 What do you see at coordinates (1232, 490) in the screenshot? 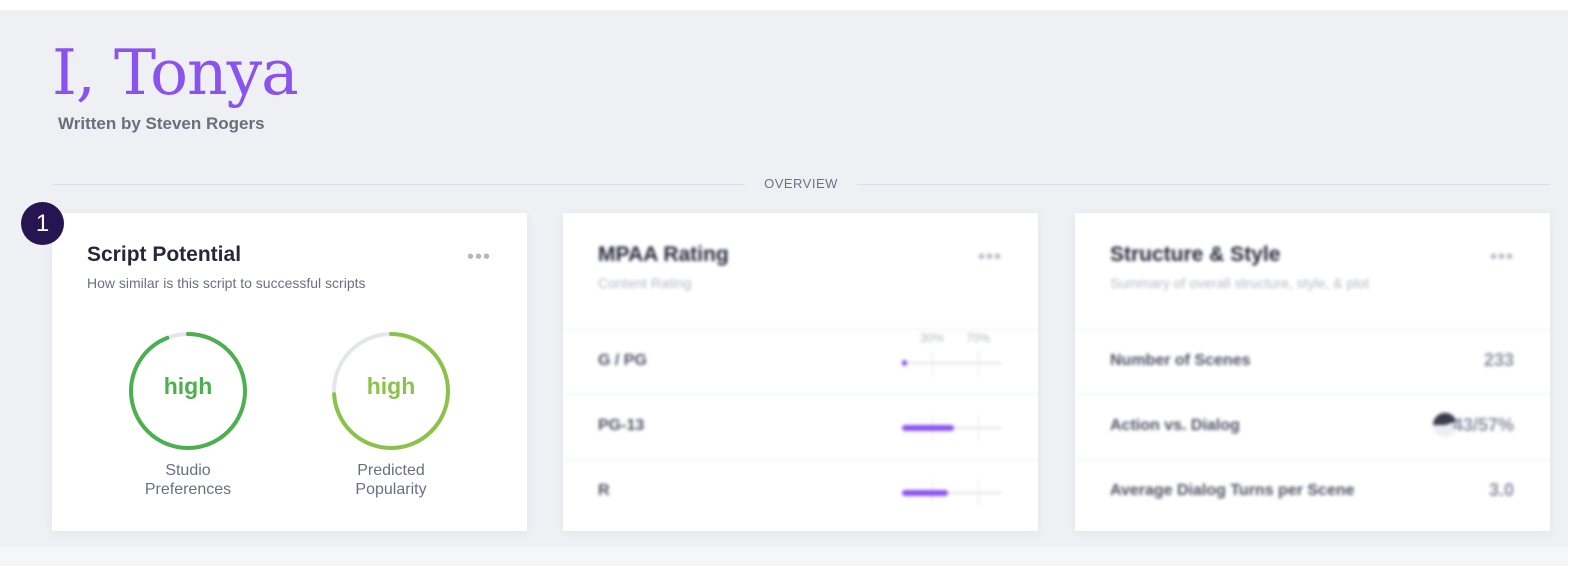
I see `stat-name: Average Dialog Turns per Scene` at bounding box center [1232, 490].